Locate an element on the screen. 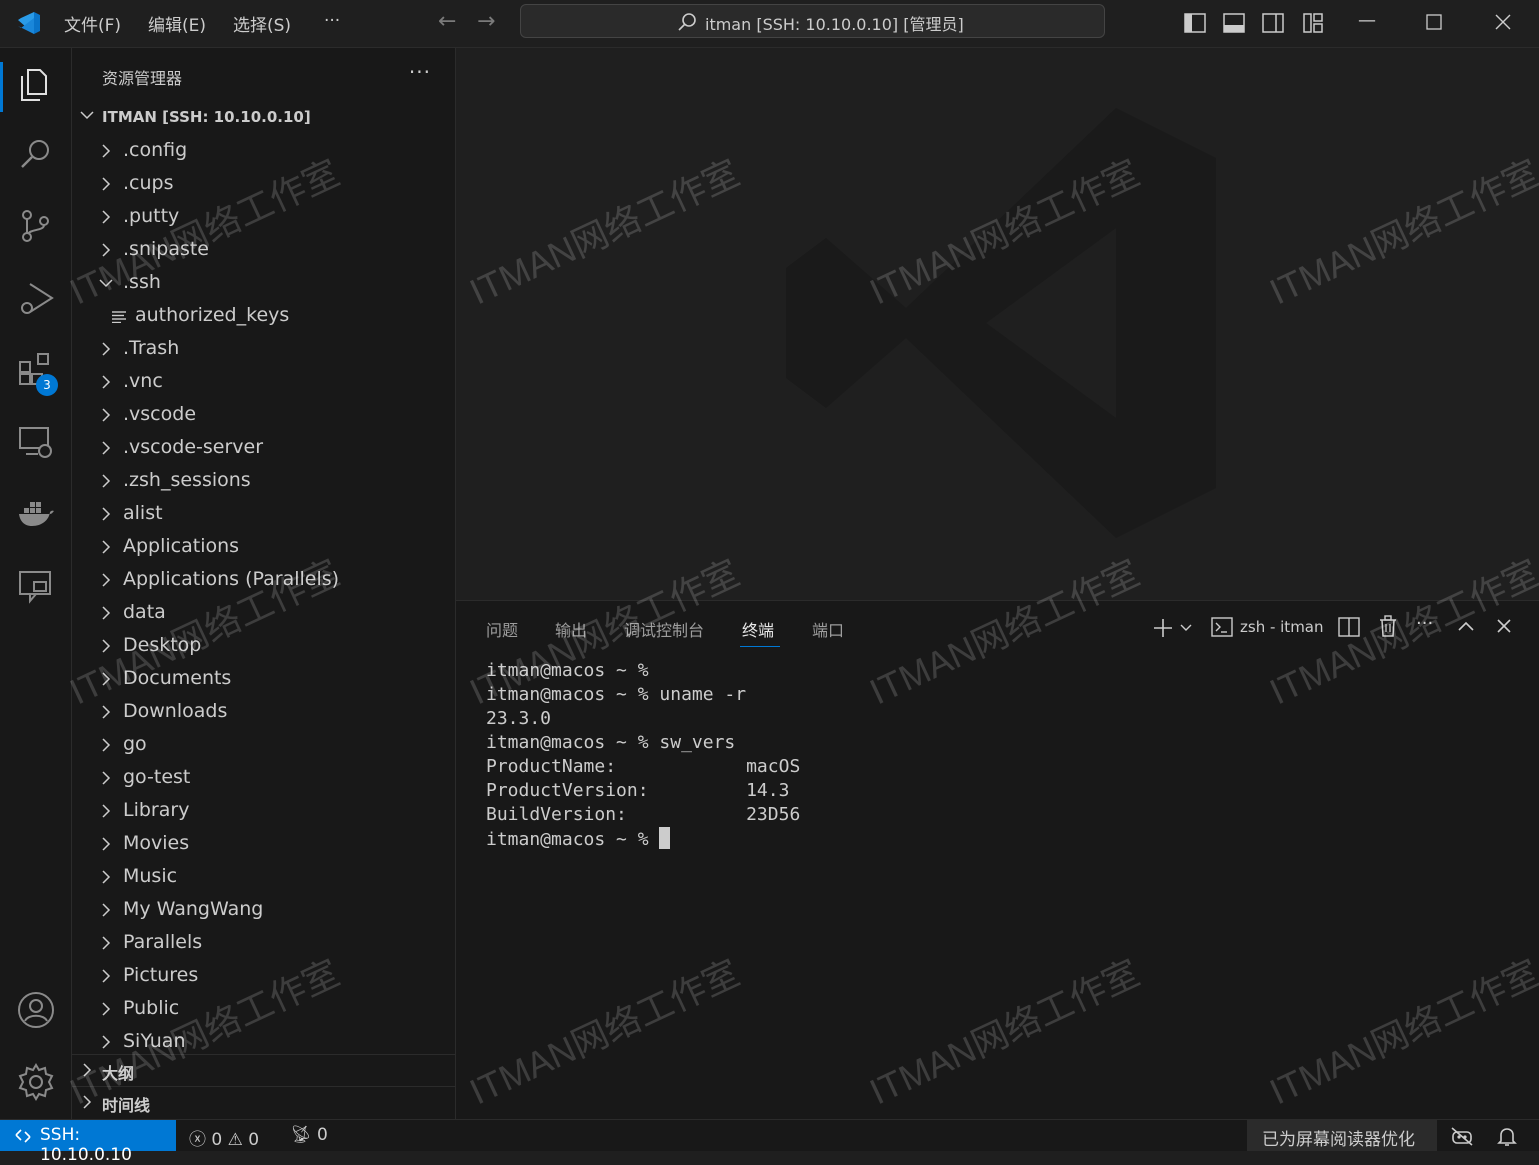  remote-explorer-icon is located at coordinates (36, 442).